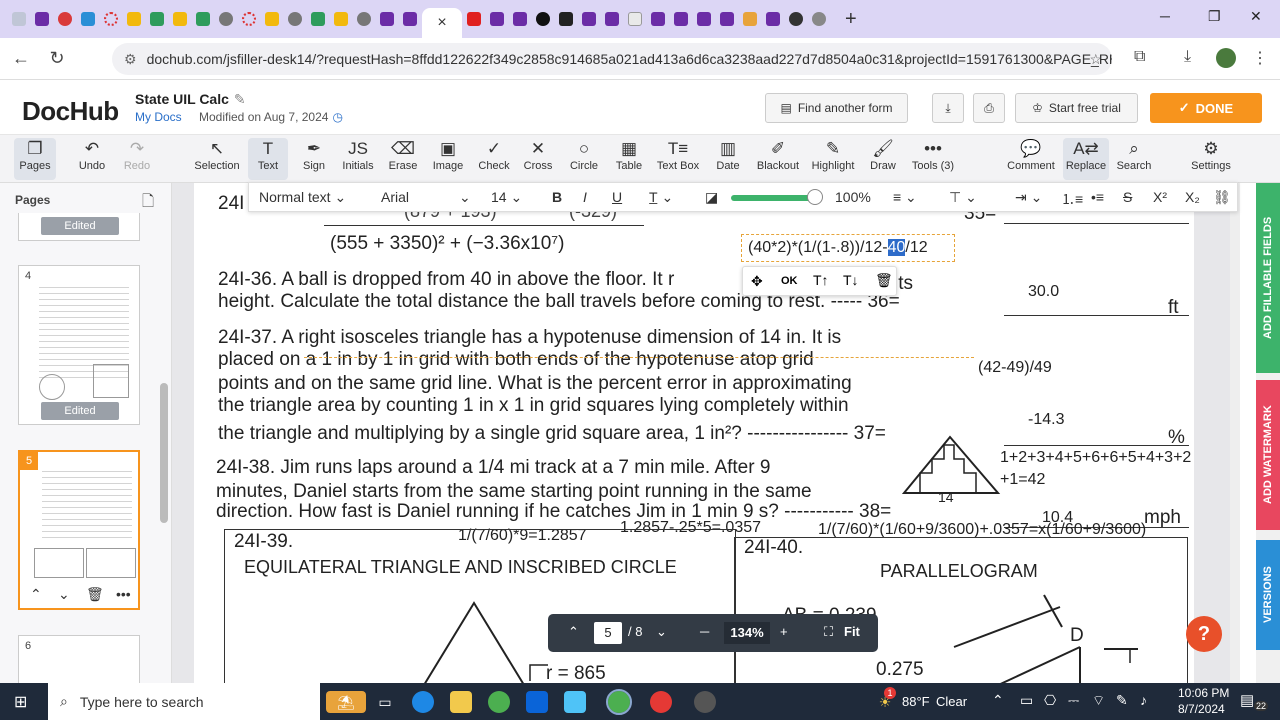 The height and width of the screenshot is (720, 1280). What do you see at coordinates (1268, 455) in the screenshot?
I see `add-watermark-tab: ADD WATERMARK` at bounding box center [1268, 455].